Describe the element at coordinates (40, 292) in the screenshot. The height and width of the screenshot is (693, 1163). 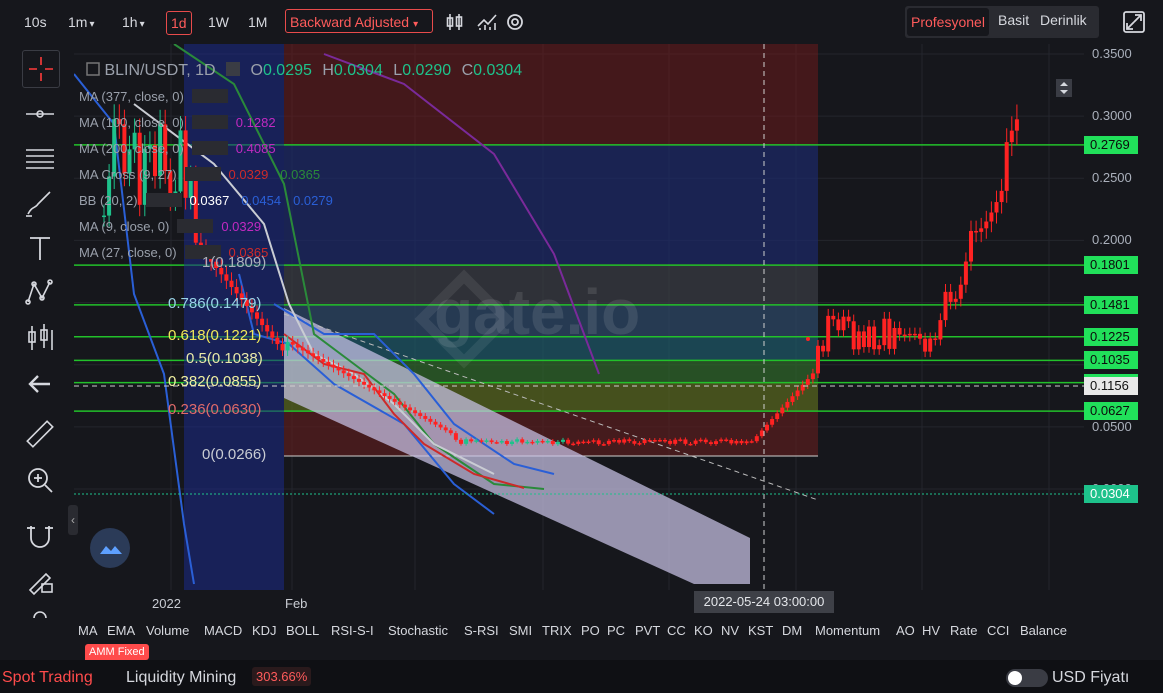
I see `pattern-icon` at that location.